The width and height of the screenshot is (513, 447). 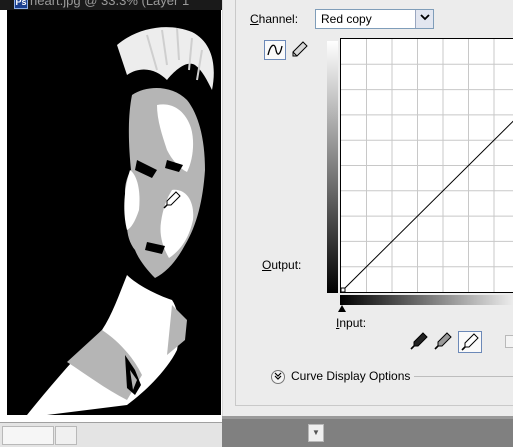 I want to click on status-nav-button, so click(x=66, y=435).